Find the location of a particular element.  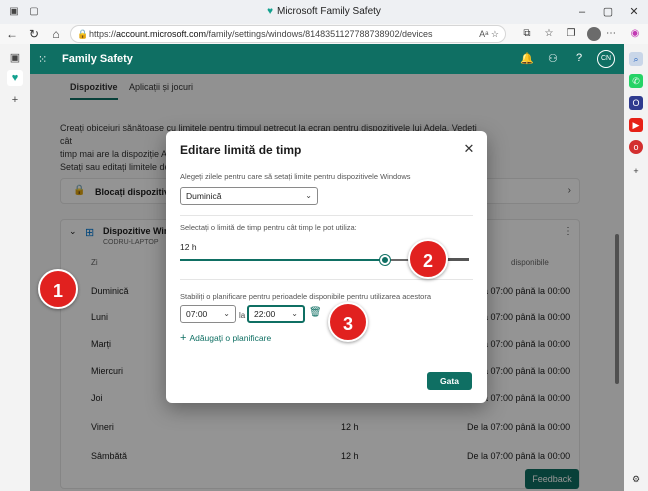

day-select: Duminică ⌄ is located at coordinates (249, 196).